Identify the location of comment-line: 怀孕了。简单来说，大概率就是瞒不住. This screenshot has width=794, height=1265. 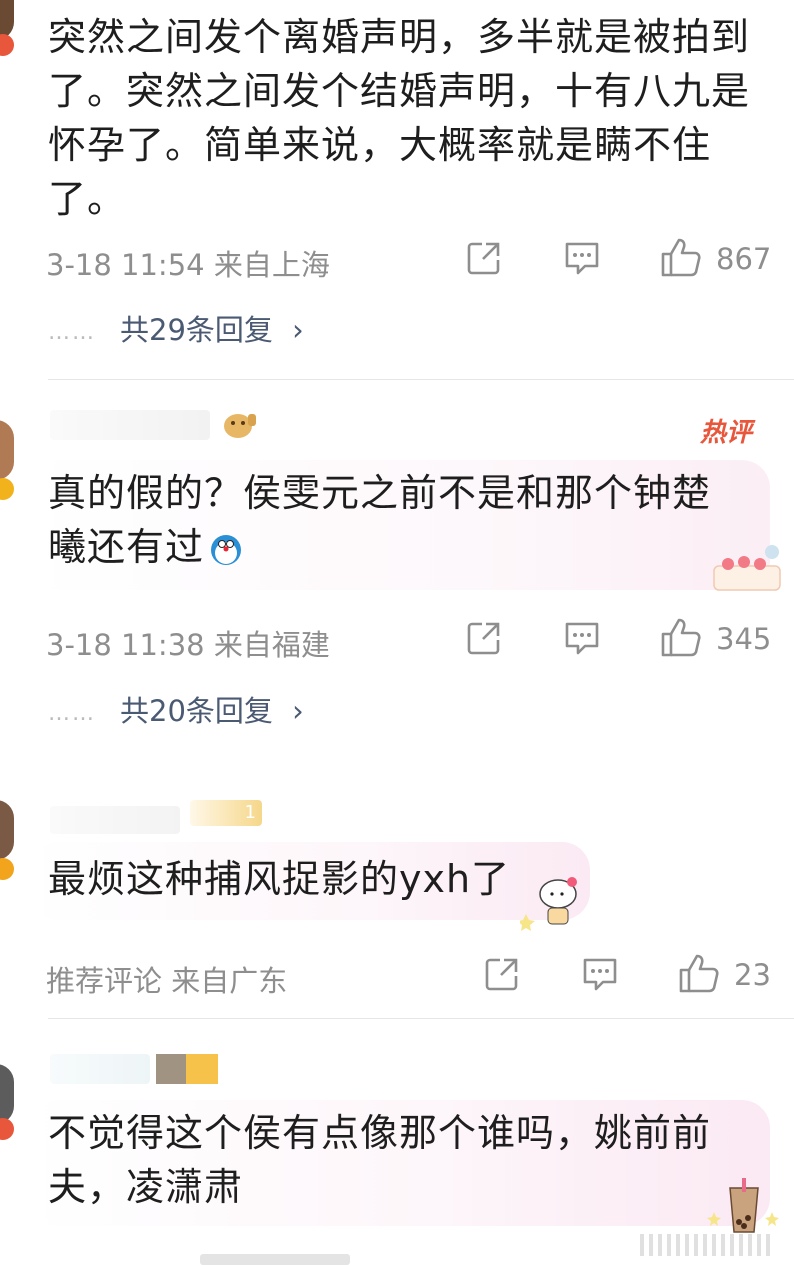
(380, 145).